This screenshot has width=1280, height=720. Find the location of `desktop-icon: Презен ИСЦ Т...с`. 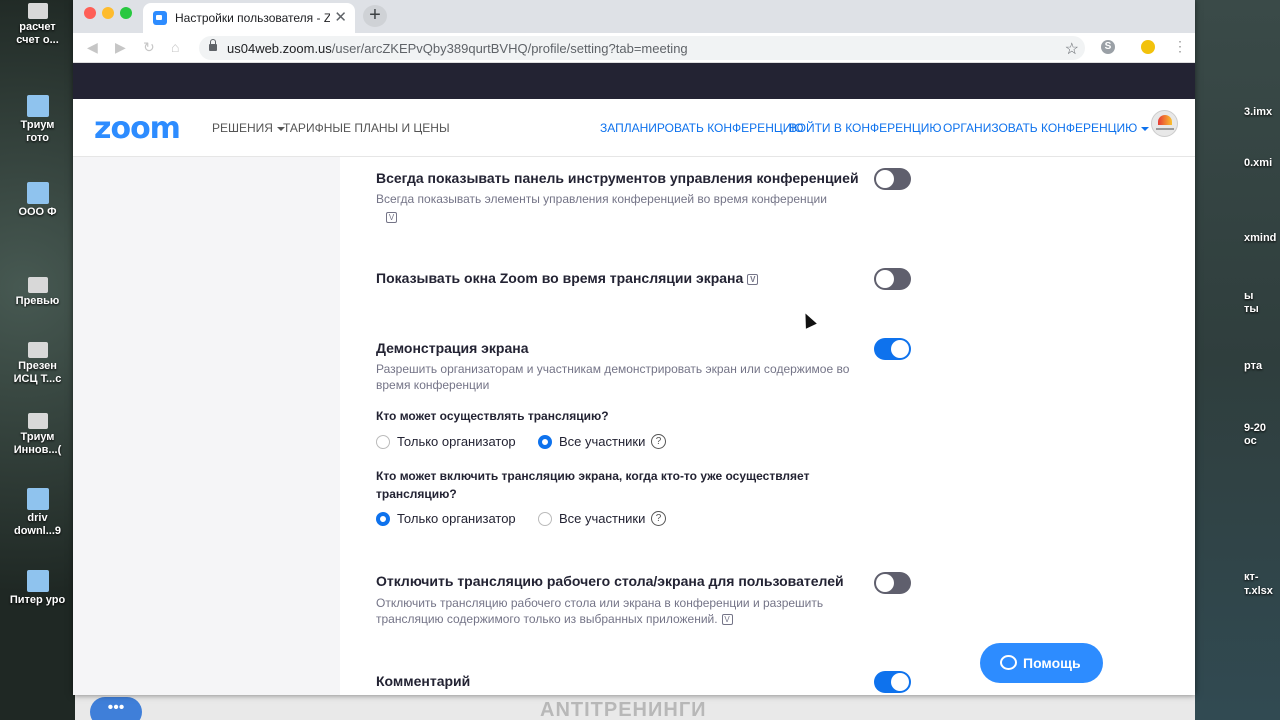

desktop-icon: Презен ИСЦ Т...с is located at coordinates (37, 364).